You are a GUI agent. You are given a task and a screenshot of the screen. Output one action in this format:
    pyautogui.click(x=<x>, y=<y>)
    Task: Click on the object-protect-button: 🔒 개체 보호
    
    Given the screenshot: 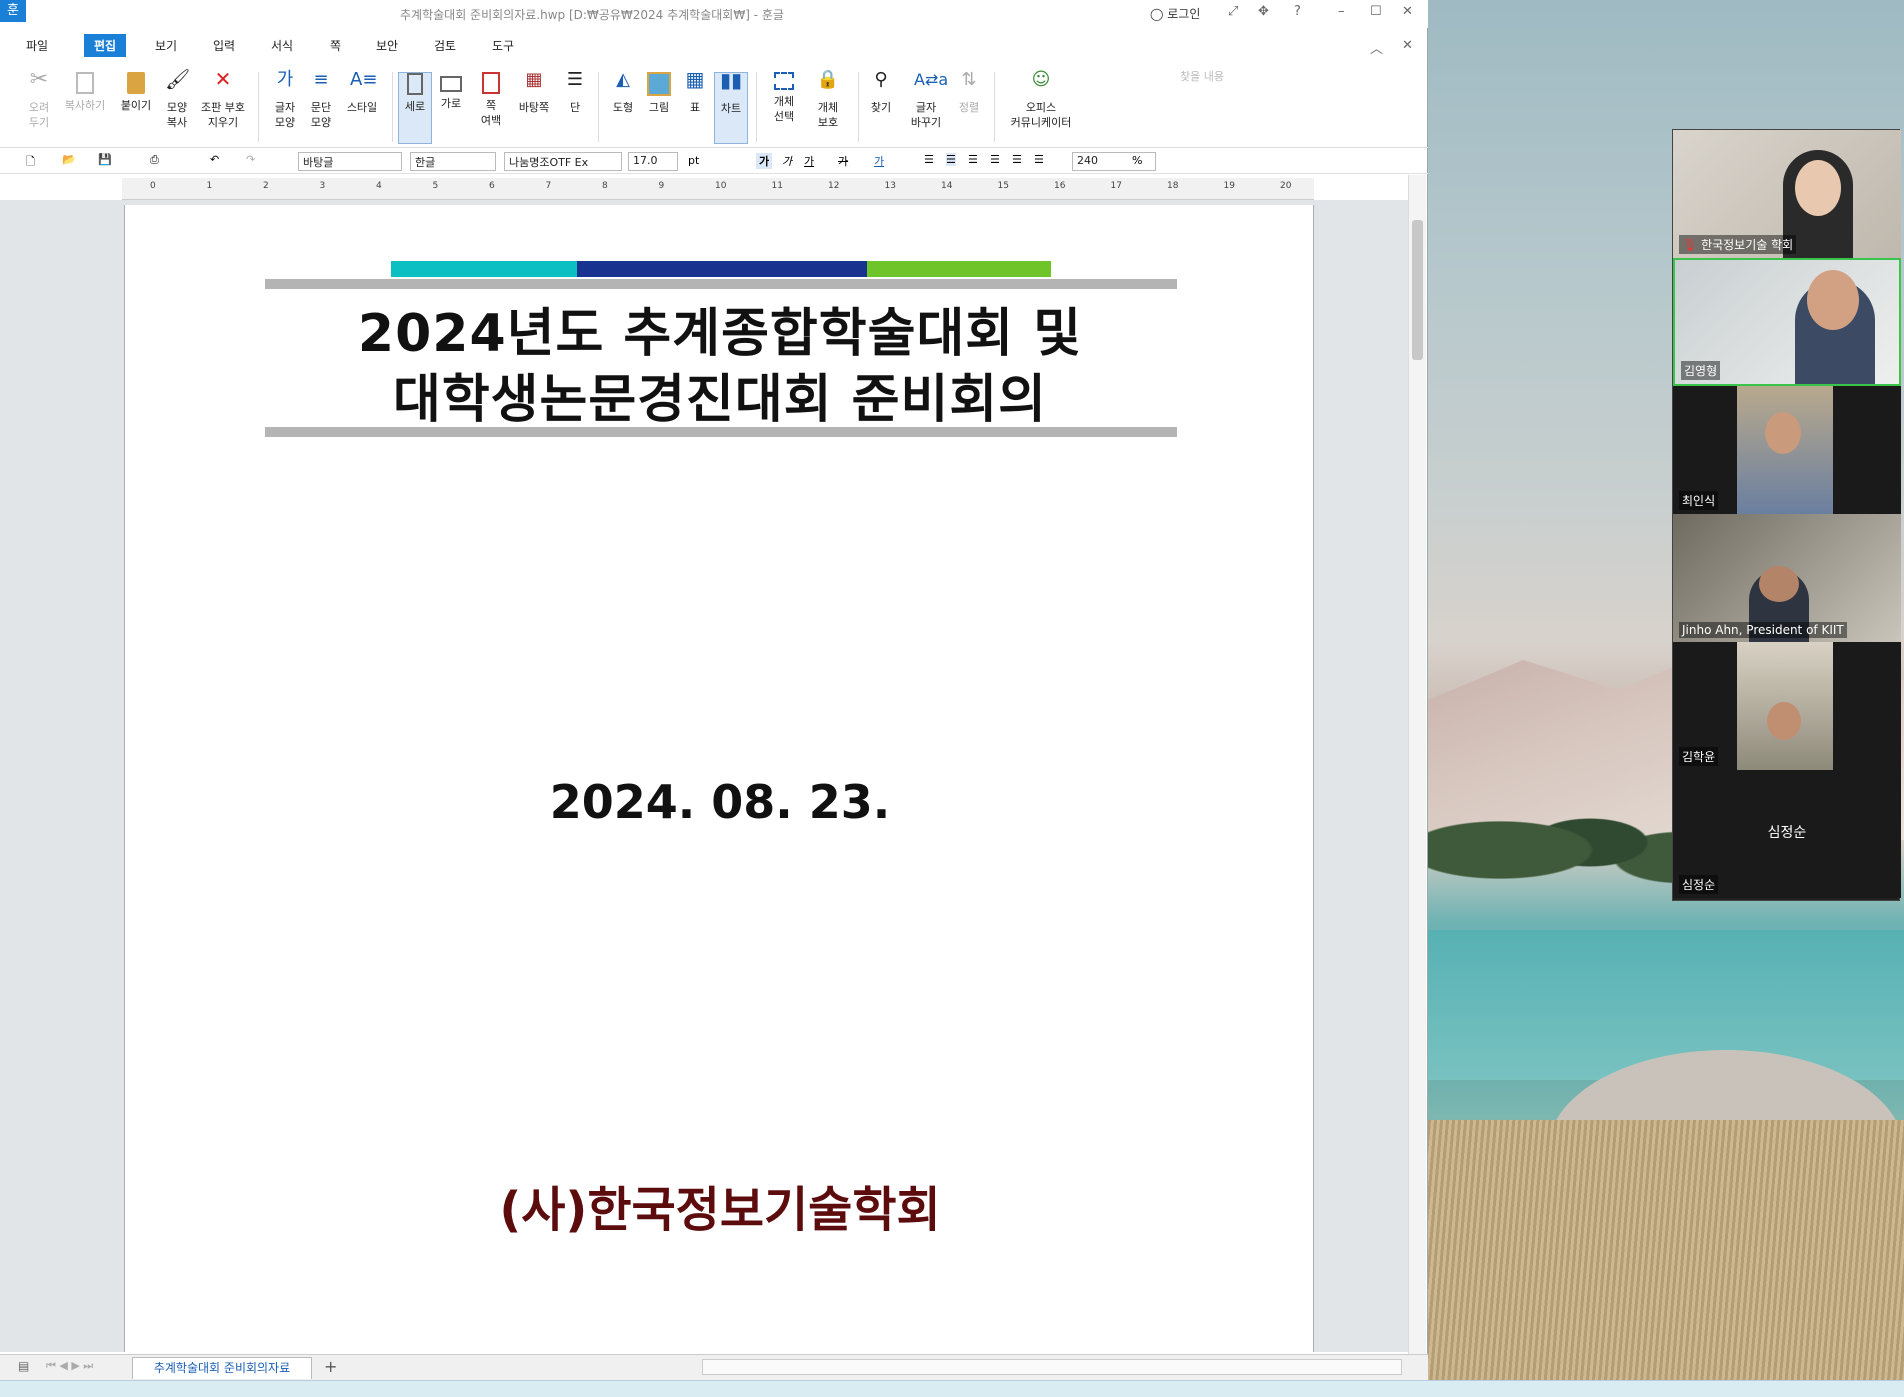 What is the action you would take?
    pyautogui.click(x=828, y=99)
    